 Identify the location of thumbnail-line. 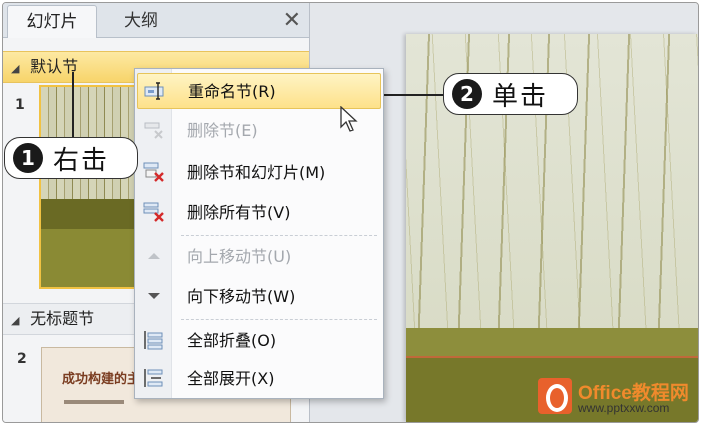
(94, 402).